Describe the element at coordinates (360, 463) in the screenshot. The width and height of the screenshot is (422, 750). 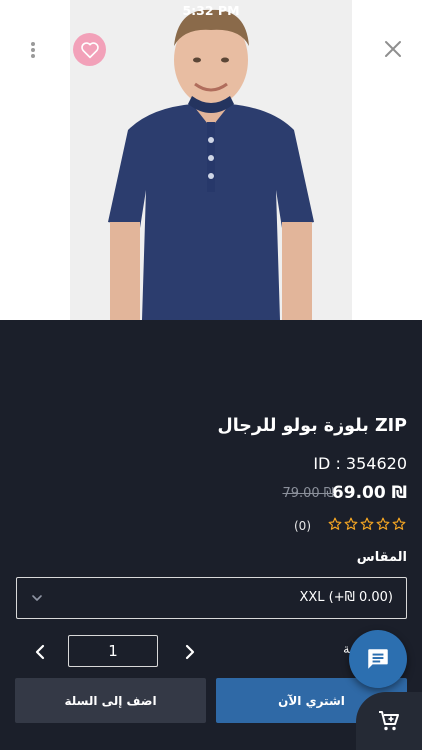
I see `product-id: ID : 354620` at that location.